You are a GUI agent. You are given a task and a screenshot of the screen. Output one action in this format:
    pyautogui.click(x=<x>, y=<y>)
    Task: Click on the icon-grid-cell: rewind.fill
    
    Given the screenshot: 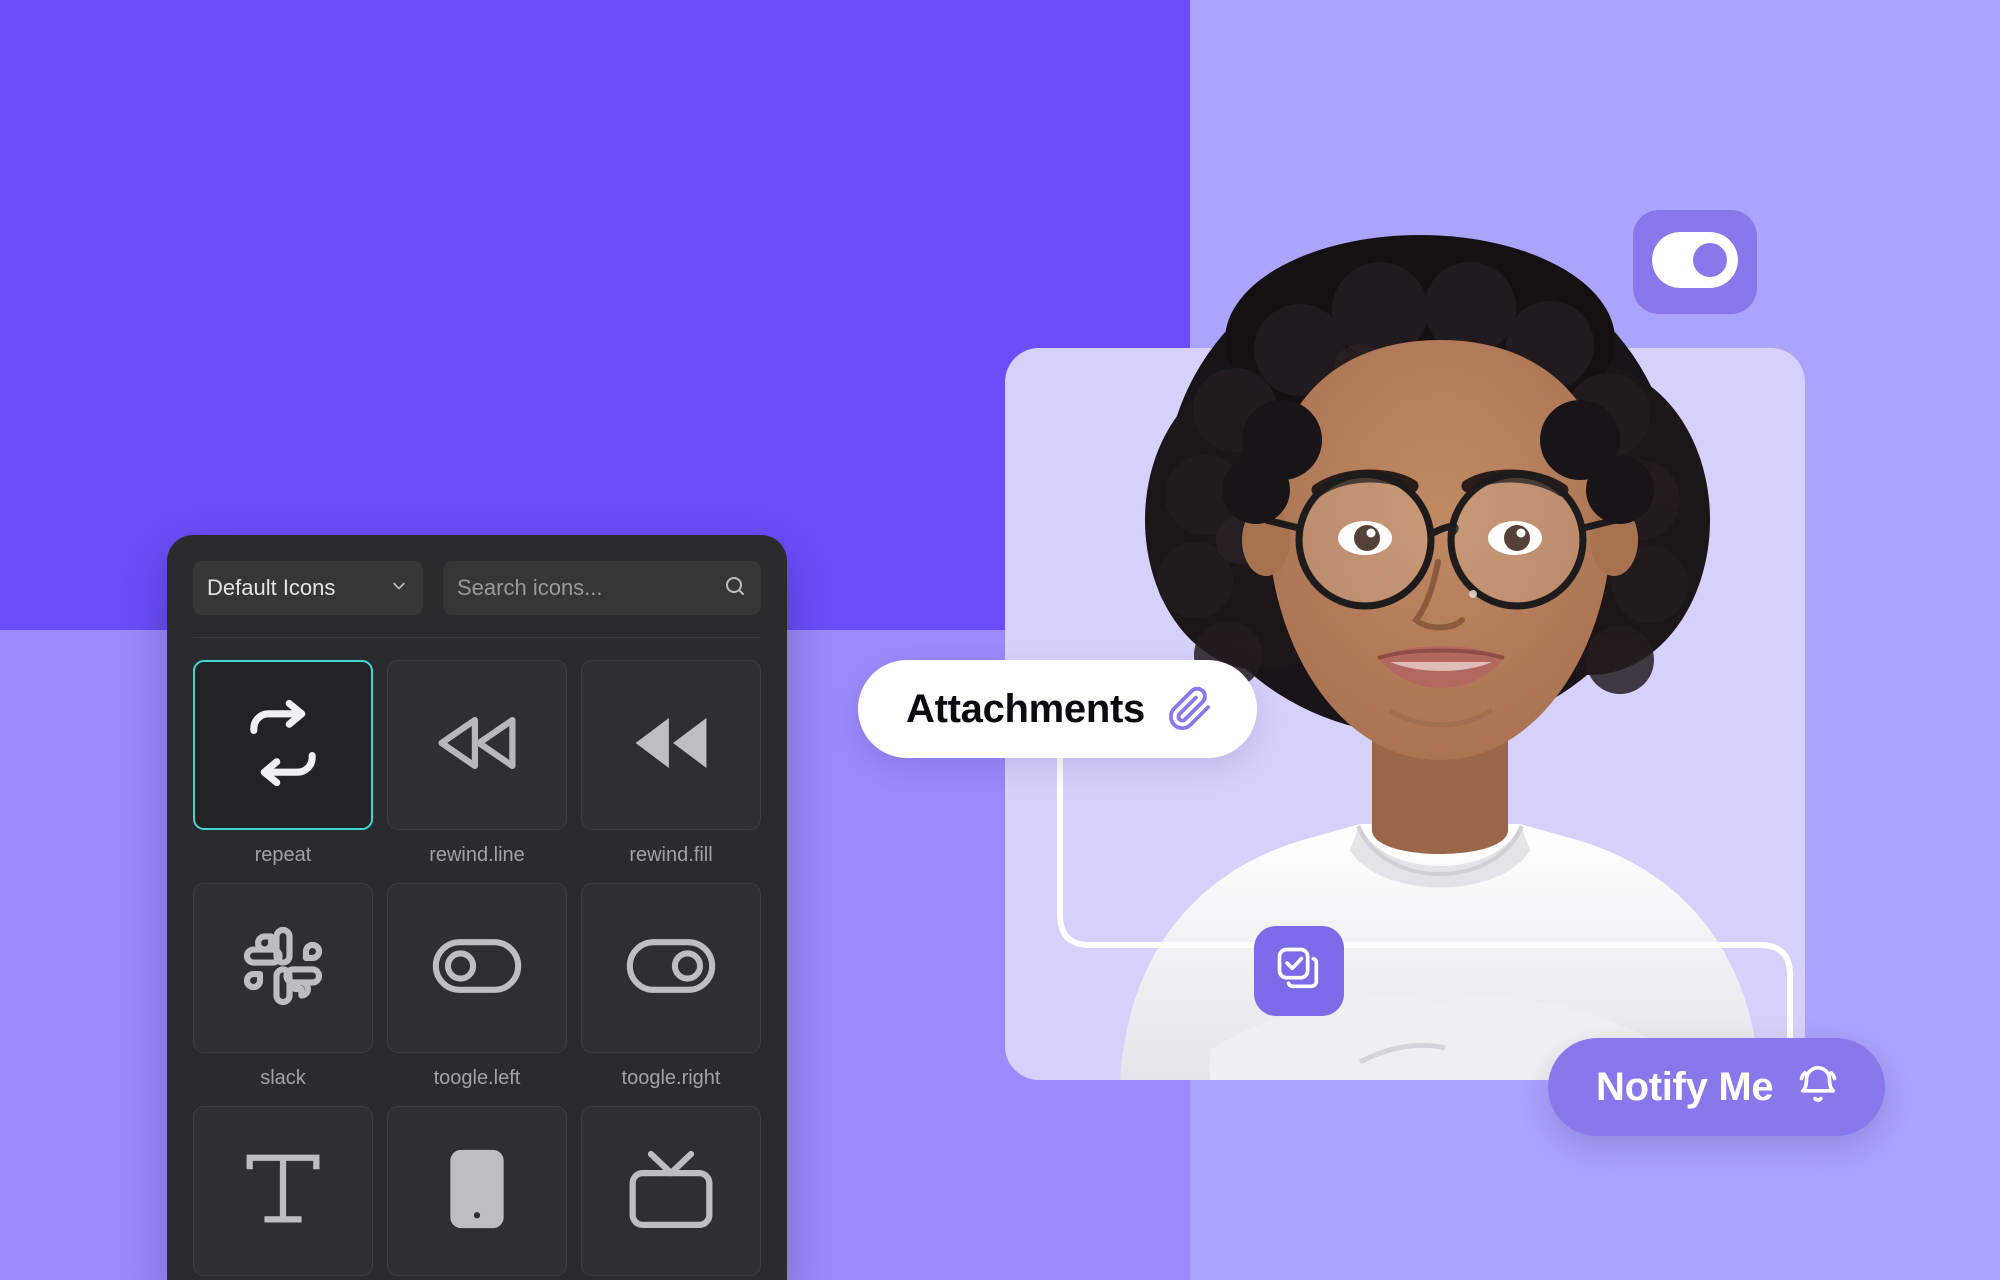 What is the action you would take?
    pyautogui.click(x=671, y=763)
    